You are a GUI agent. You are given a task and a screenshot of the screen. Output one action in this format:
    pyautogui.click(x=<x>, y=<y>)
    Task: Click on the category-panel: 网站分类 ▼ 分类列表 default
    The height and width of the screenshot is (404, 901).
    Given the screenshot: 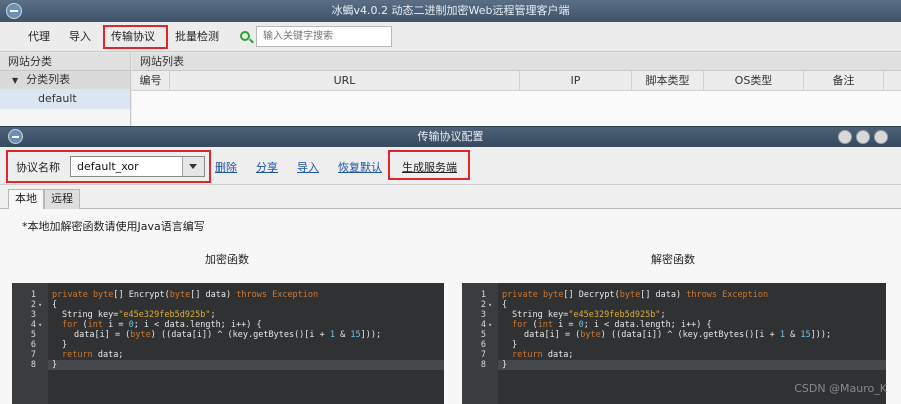 What is the action you would take?
    pyautogui.click(x=65, y=93)
    